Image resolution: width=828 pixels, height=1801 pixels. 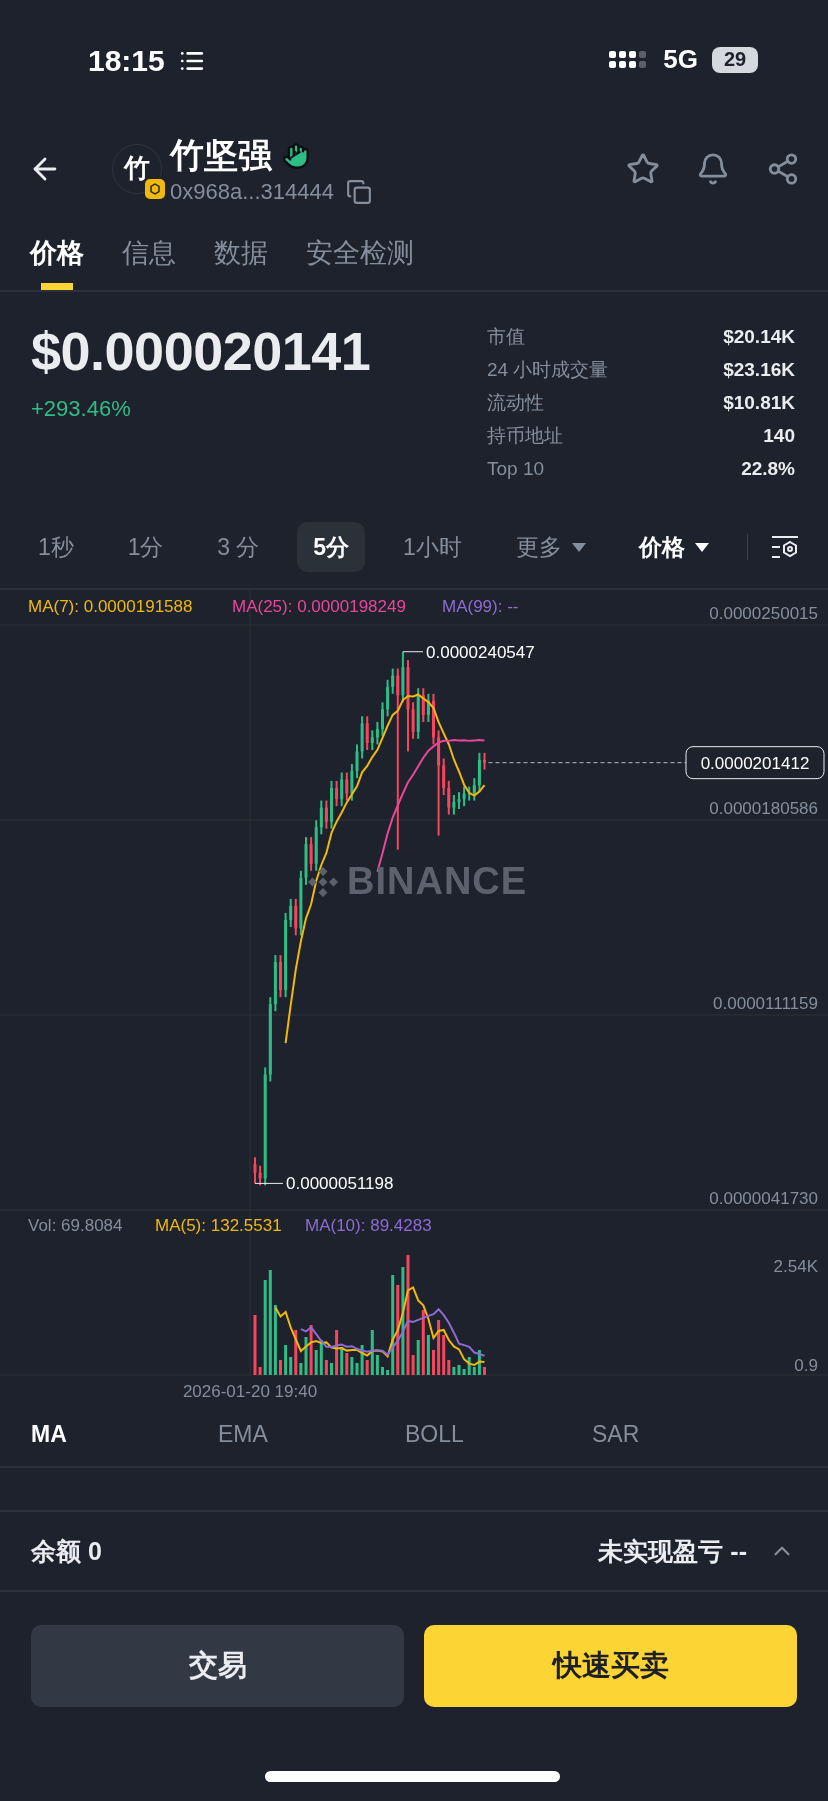 I want to click on tab: 价格, so click(x=57, y=252).